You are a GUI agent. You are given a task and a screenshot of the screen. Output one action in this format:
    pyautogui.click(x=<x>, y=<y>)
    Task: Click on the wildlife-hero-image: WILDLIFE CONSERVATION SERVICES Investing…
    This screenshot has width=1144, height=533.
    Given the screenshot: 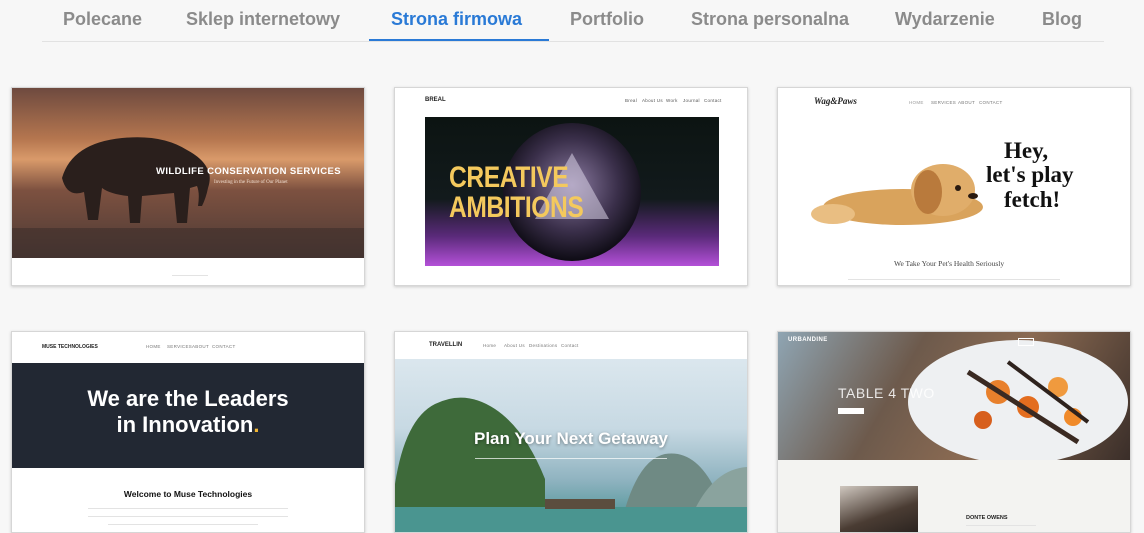 What is the action you would take?
    pyautogui.click(x=188, y=173)
    